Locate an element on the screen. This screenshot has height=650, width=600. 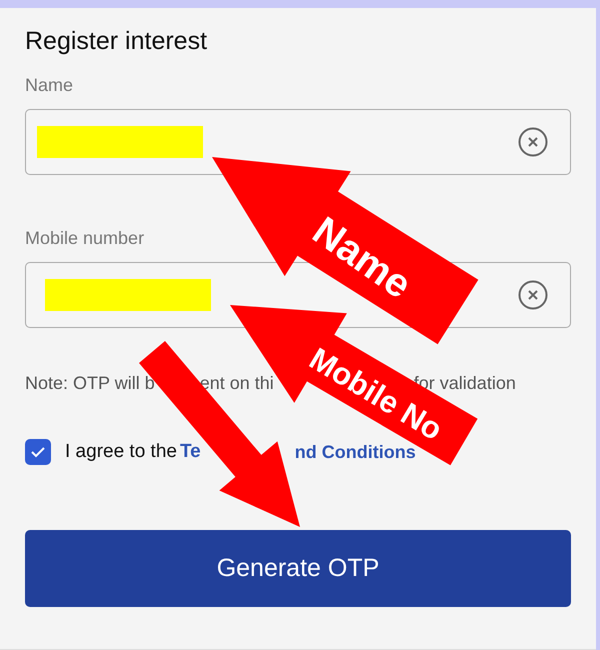
note-text: Note: OTP will b is located at coordinates (90, 383).